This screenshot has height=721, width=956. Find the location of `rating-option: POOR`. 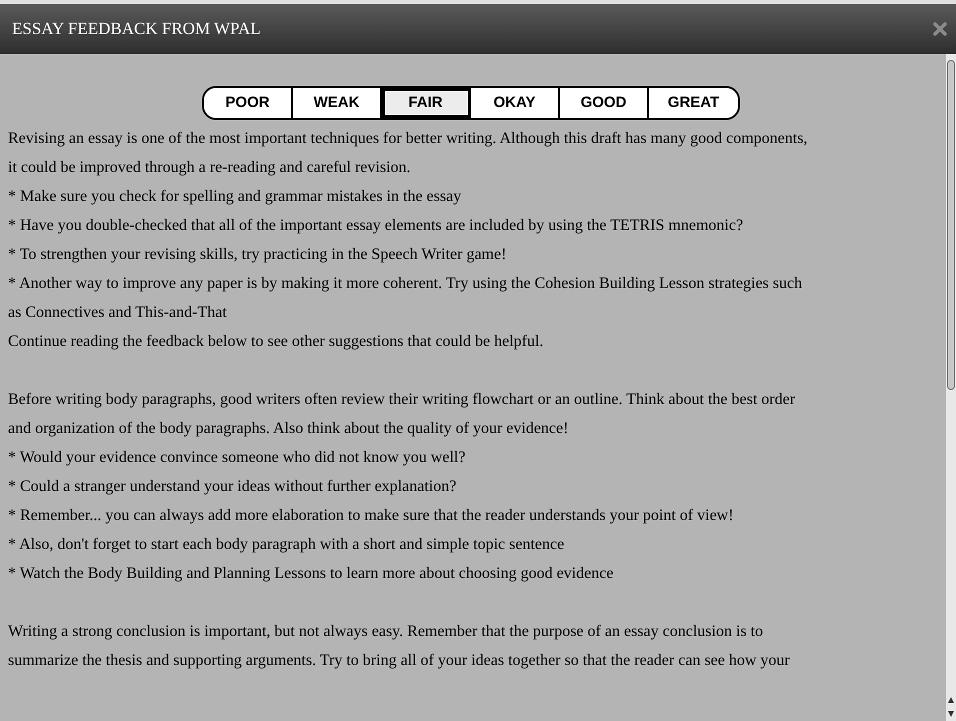

rating-option: POOR is located at coordinates (248, 103).